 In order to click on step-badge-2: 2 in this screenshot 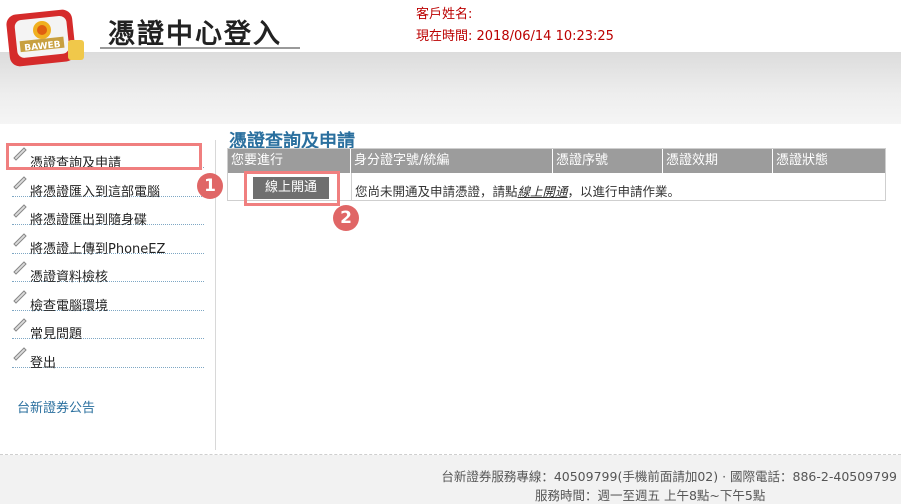, I will do `click(346, 218)`.